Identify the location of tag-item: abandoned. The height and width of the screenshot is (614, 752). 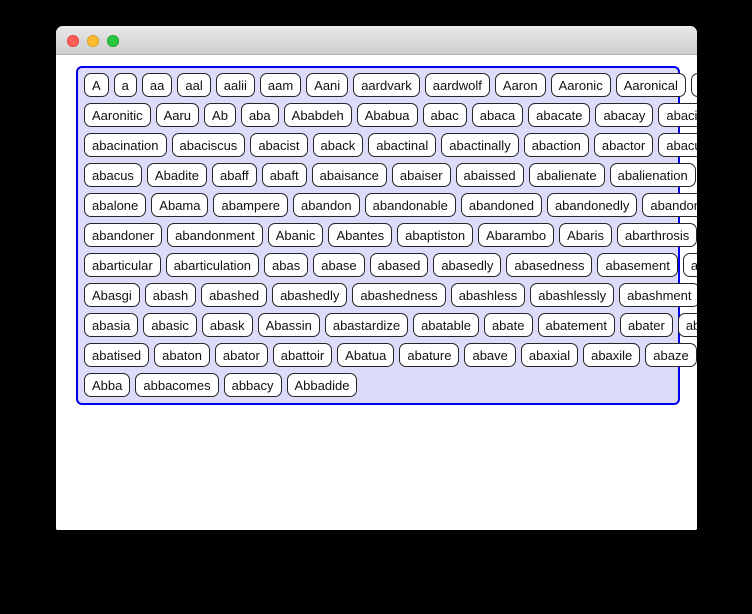
(501, 205).